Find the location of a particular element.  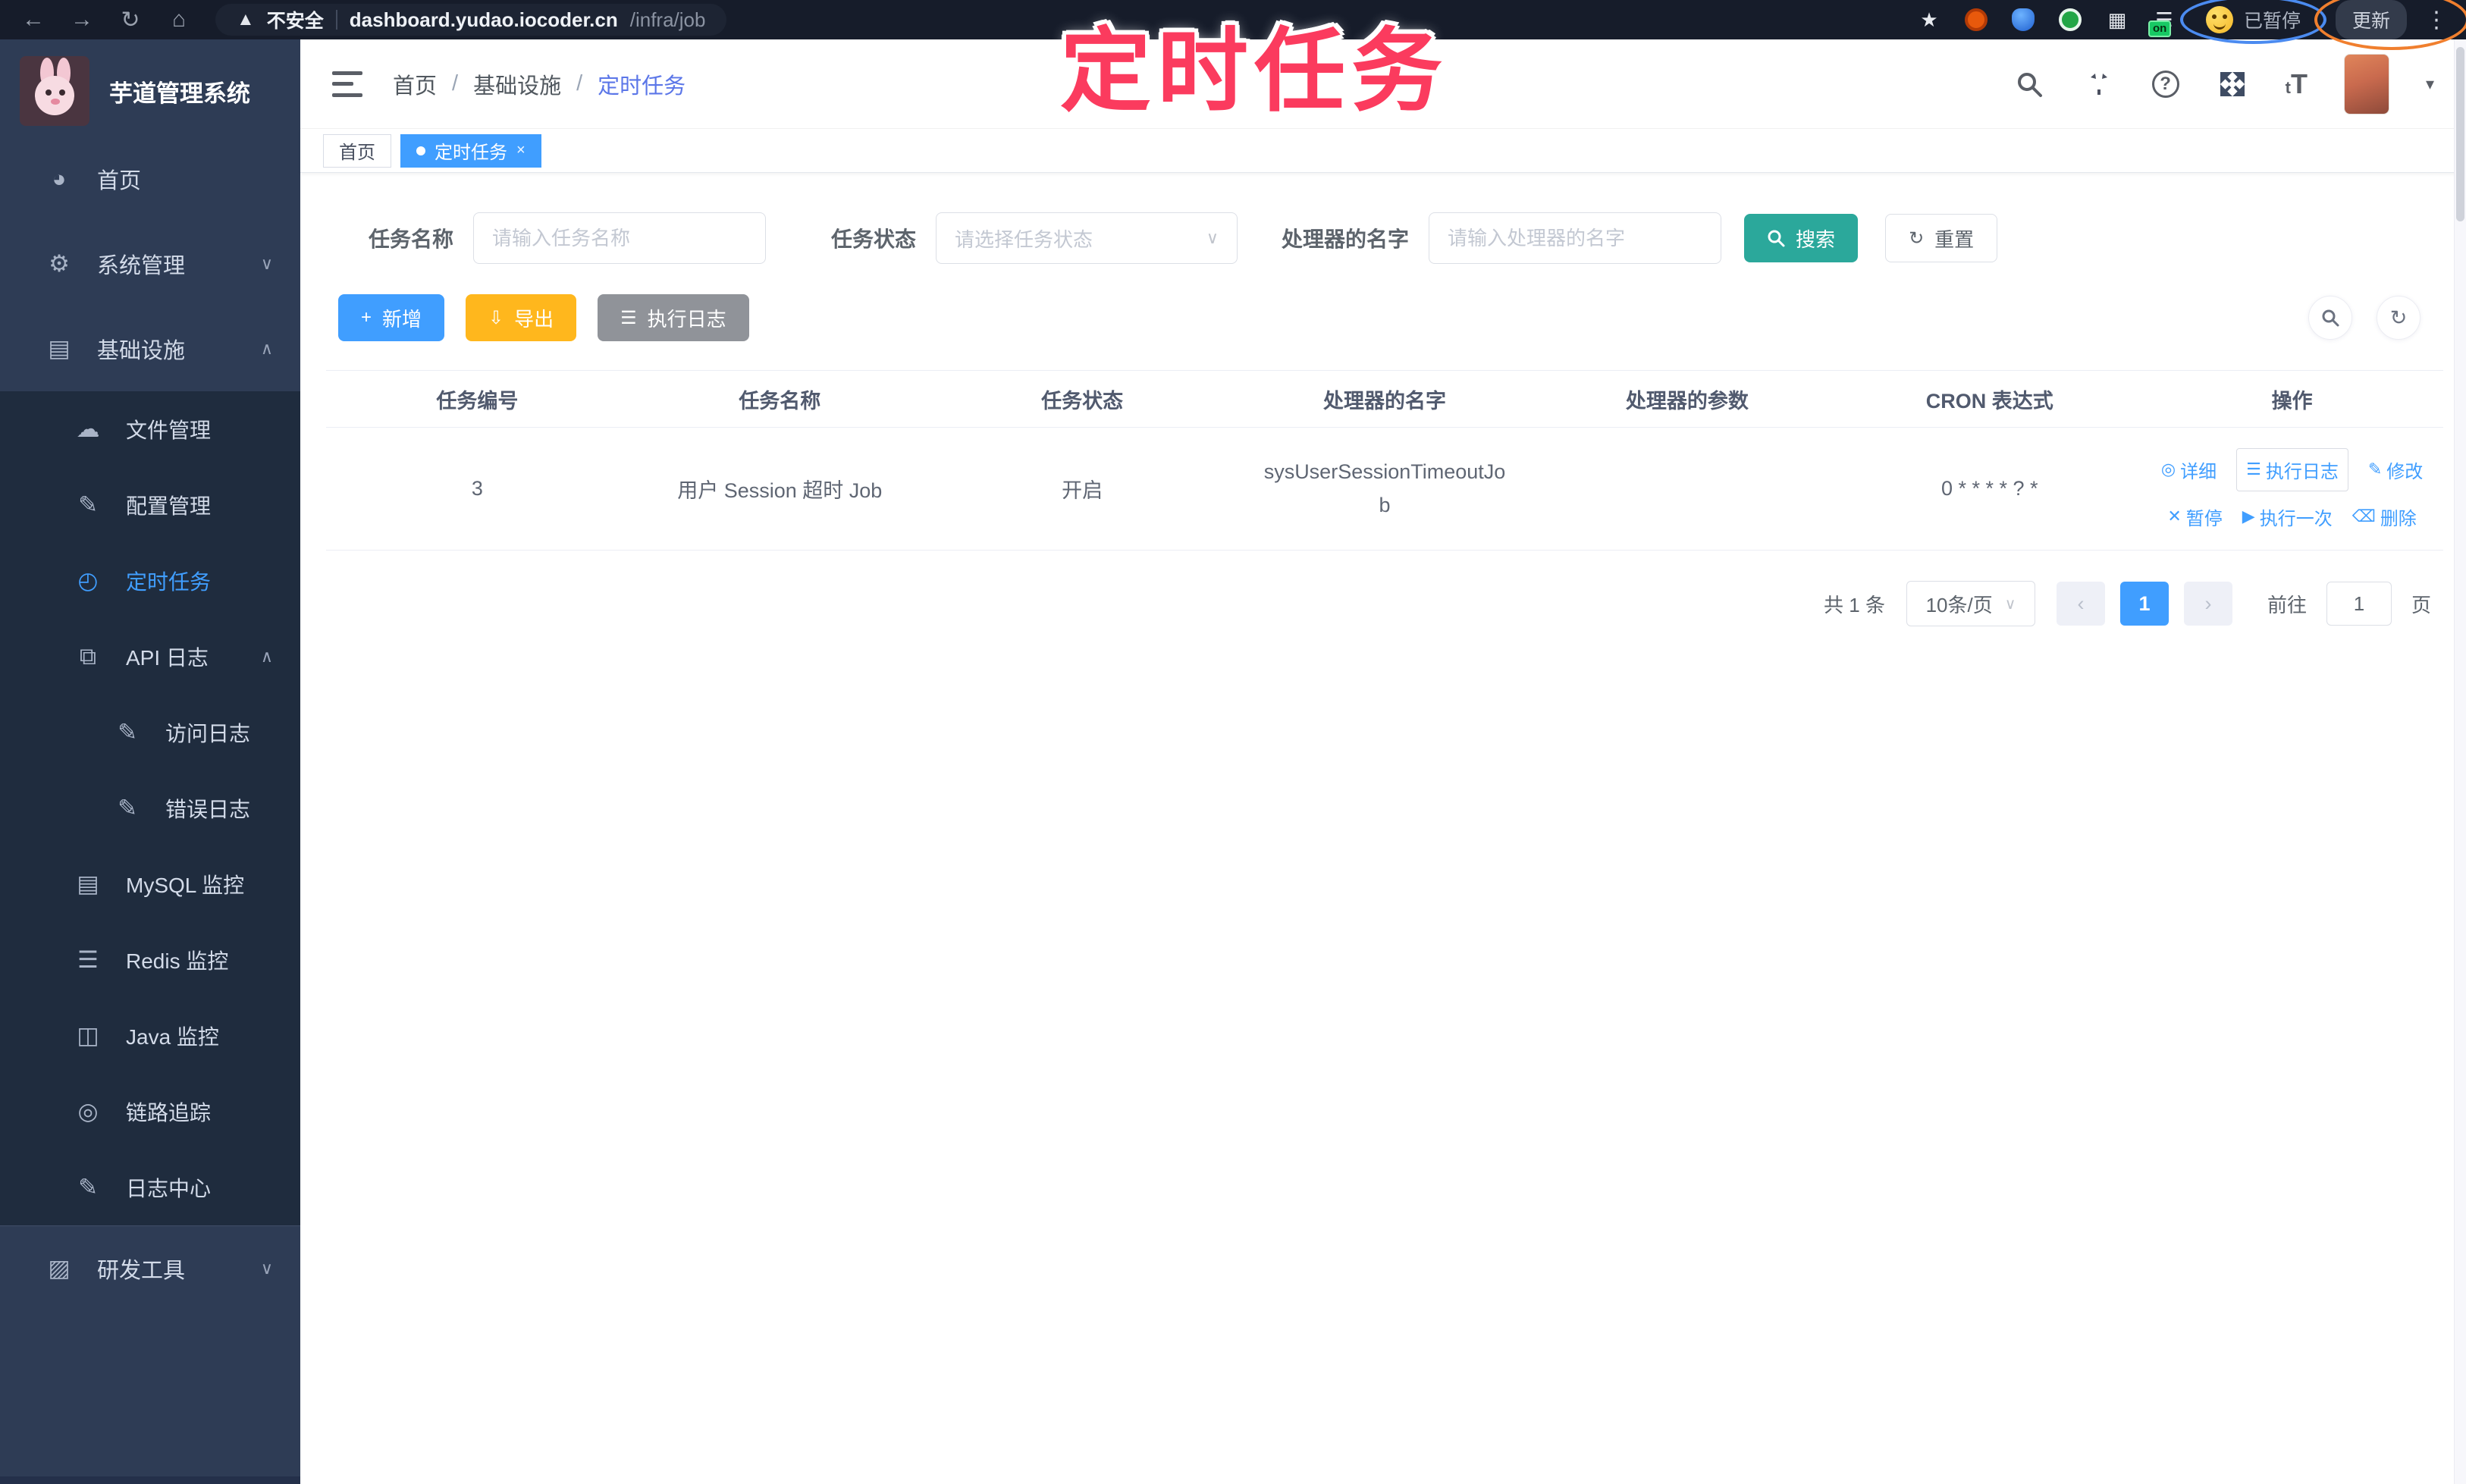

sidebar-item-error-logs: ✎ 错误日志 is located at coordinates (150, 808).